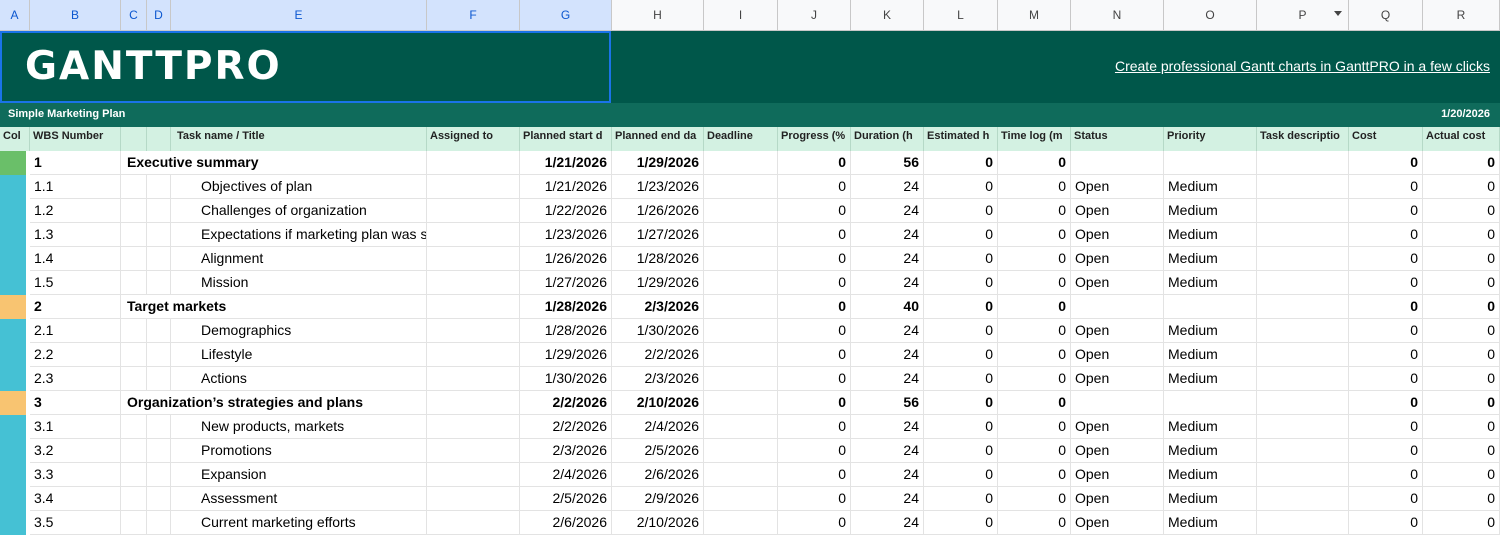 This screenshot has width=1500, height=541. Describe the element at coordinates (566, 307) in the screenshot. I see `cell-start: 1/28/2026` at that location.